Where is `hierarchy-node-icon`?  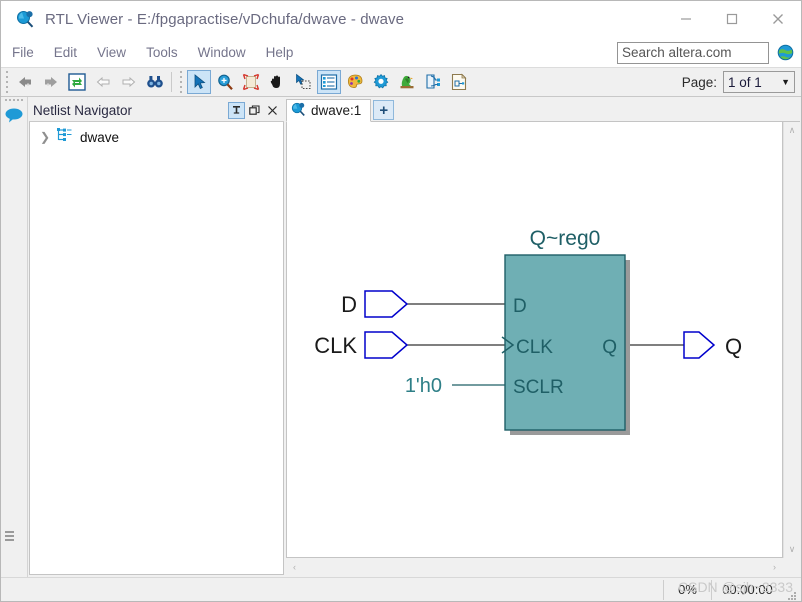
hierarchy-node-icon is located at coordinates (64, 137).